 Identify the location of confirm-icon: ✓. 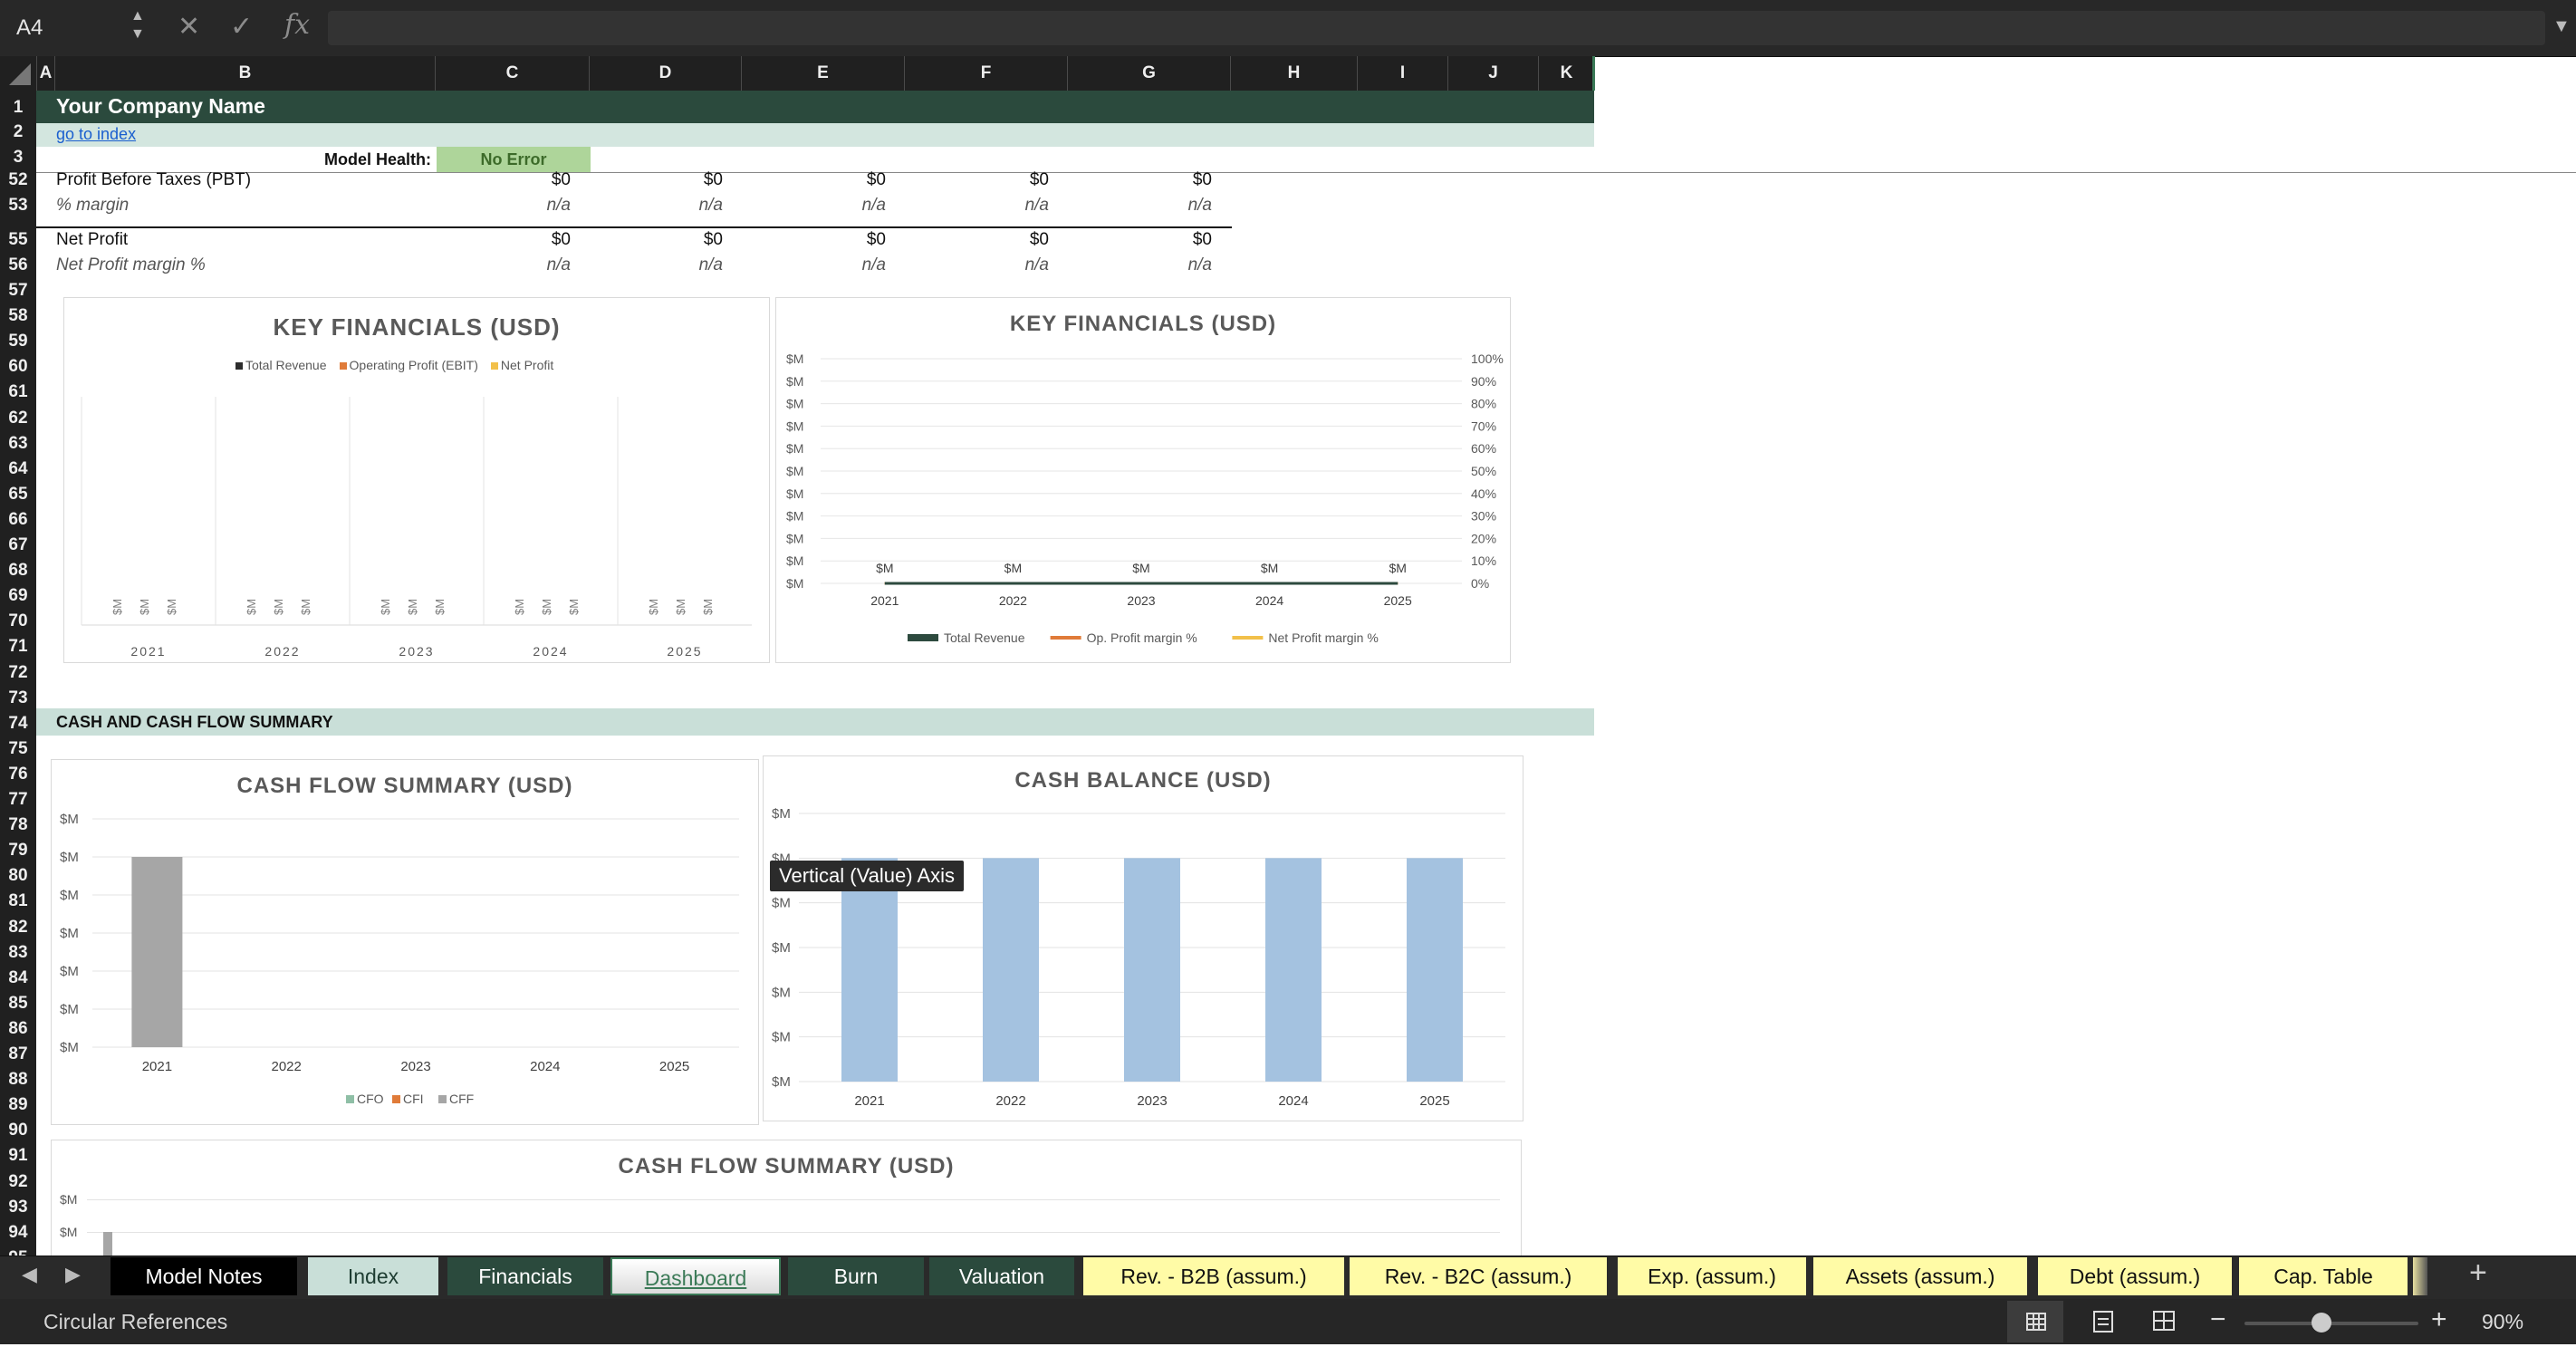
(241, 27).